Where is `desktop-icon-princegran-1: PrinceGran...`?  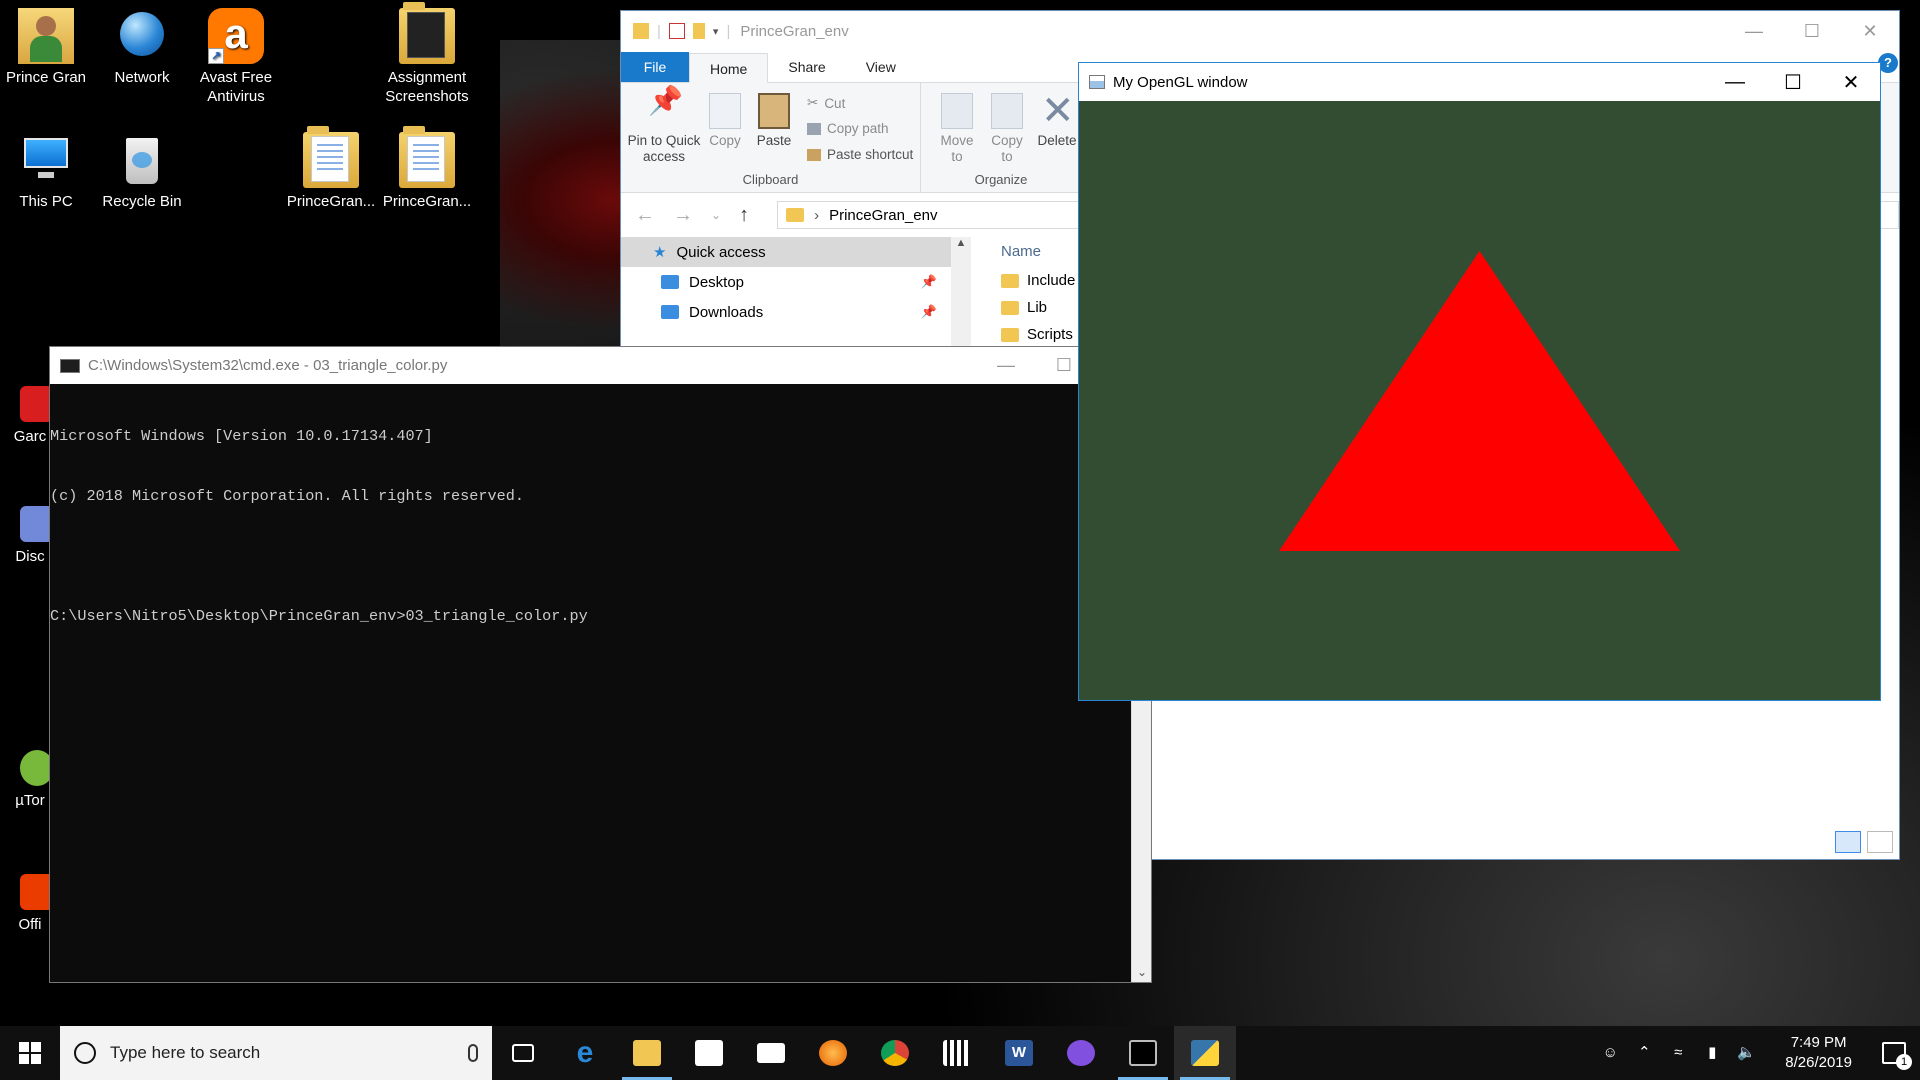
desktop-icon-princegran-1: PrinceGran... is located at coordinates (331, 168).